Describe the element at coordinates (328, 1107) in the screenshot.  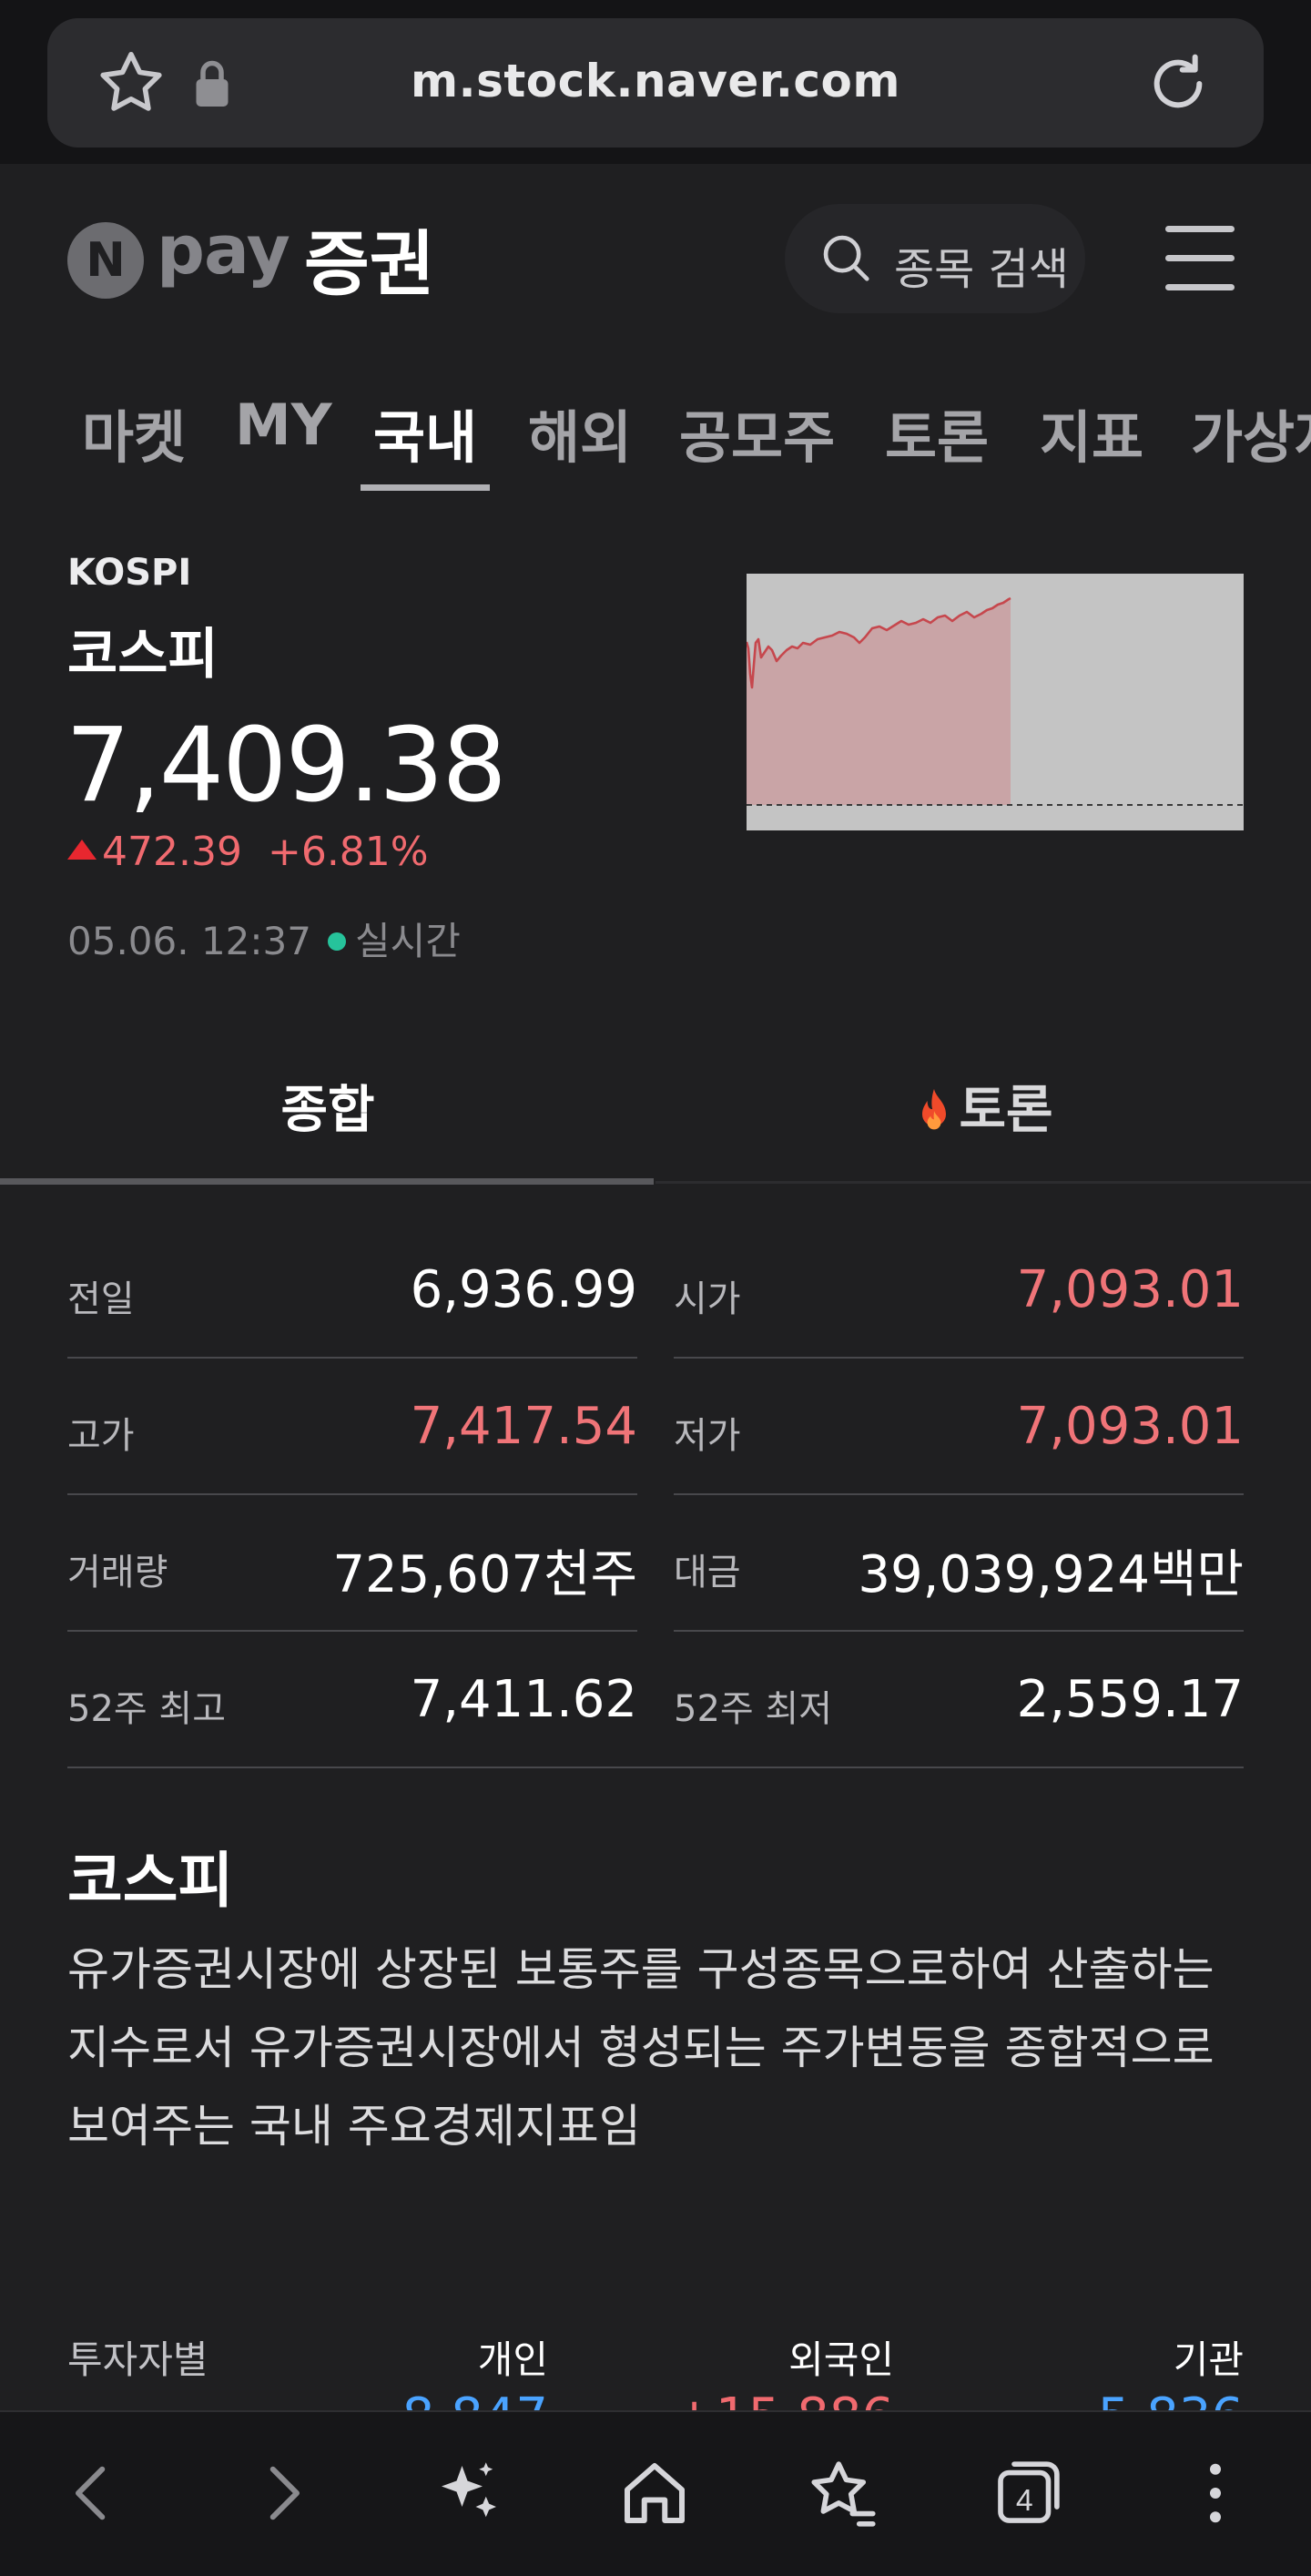
I see `tab-overview: 종합` at that location.